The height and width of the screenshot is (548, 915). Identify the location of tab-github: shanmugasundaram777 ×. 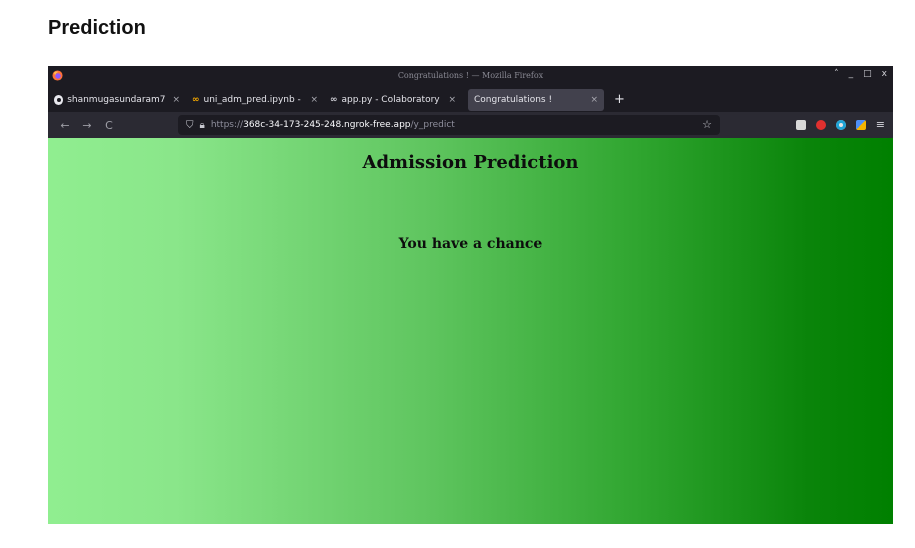
(117, 100).